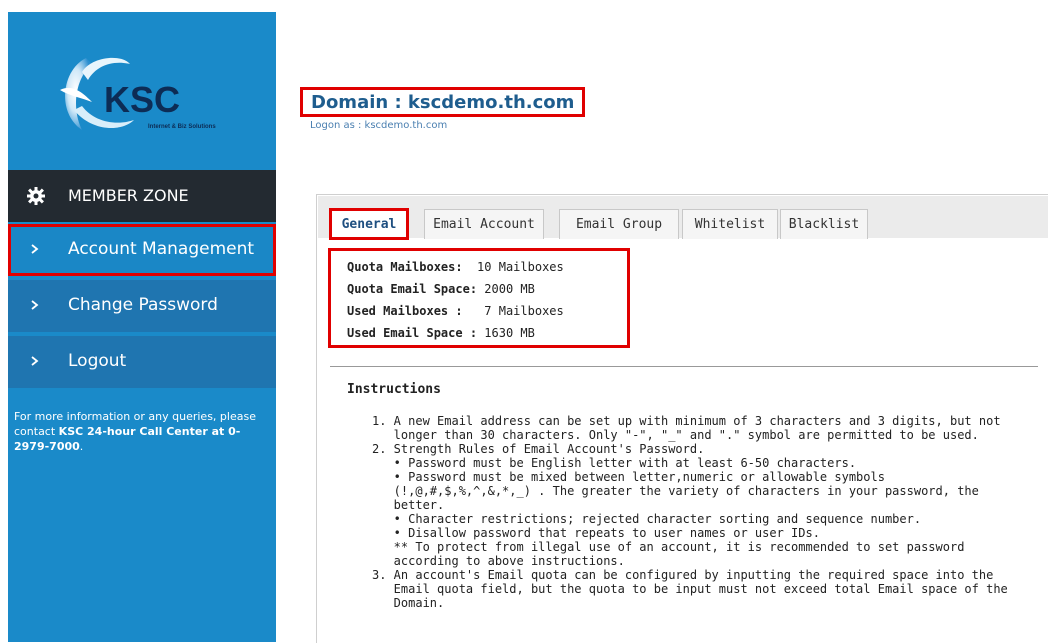  I want to click on logo-tagline: Internet & Biz Solutions, so click(182, 127).